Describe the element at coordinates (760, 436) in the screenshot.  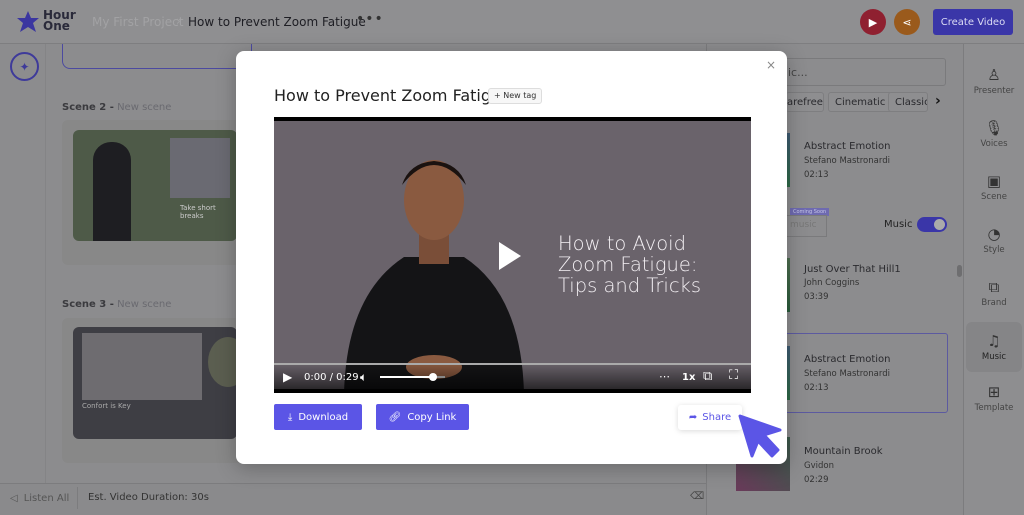
I see `cursor-pointer-icon` at that location.